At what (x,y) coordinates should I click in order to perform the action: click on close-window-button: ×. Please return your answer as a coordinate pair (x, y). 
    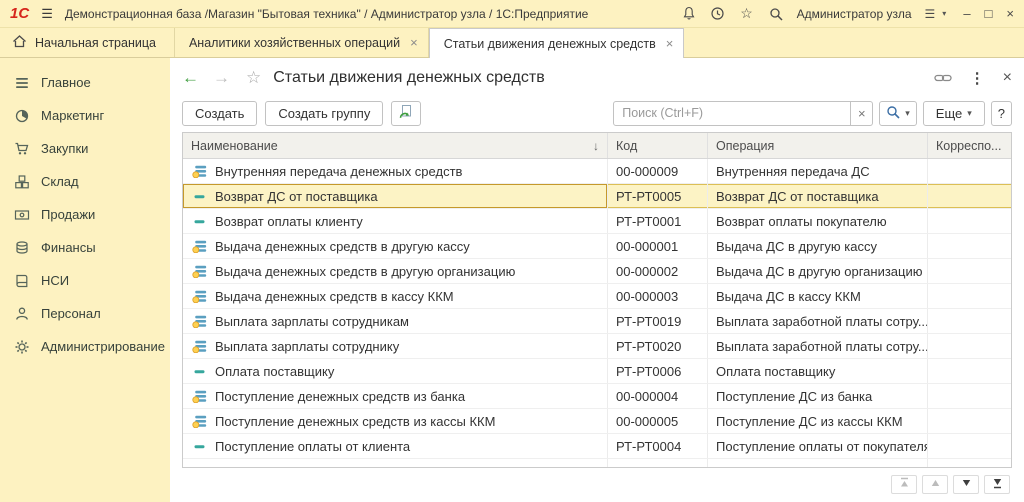
    Looking at the image, I should click on (1010, 13).